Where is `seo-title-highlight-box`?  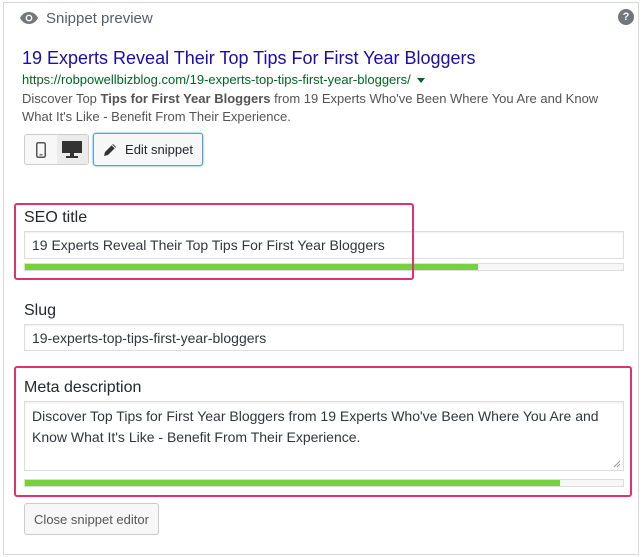 seo-title-highlight-box is located at coordinates (214, 241).